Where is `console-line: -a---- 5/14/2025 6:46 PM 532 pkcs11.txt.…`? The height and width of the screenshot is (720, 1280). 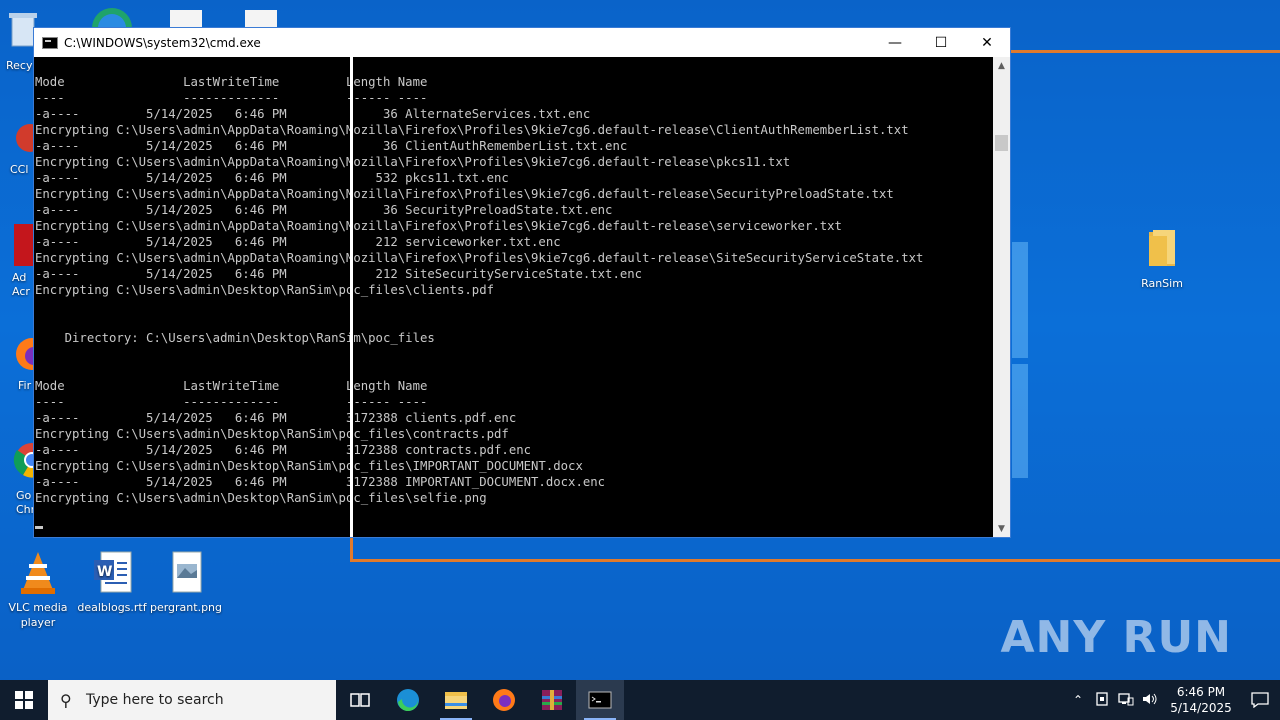
console-line: -a---- 5/14/2025 6:46 PM 532 pkcs11.txt.… is located at coordinates (272, 178).